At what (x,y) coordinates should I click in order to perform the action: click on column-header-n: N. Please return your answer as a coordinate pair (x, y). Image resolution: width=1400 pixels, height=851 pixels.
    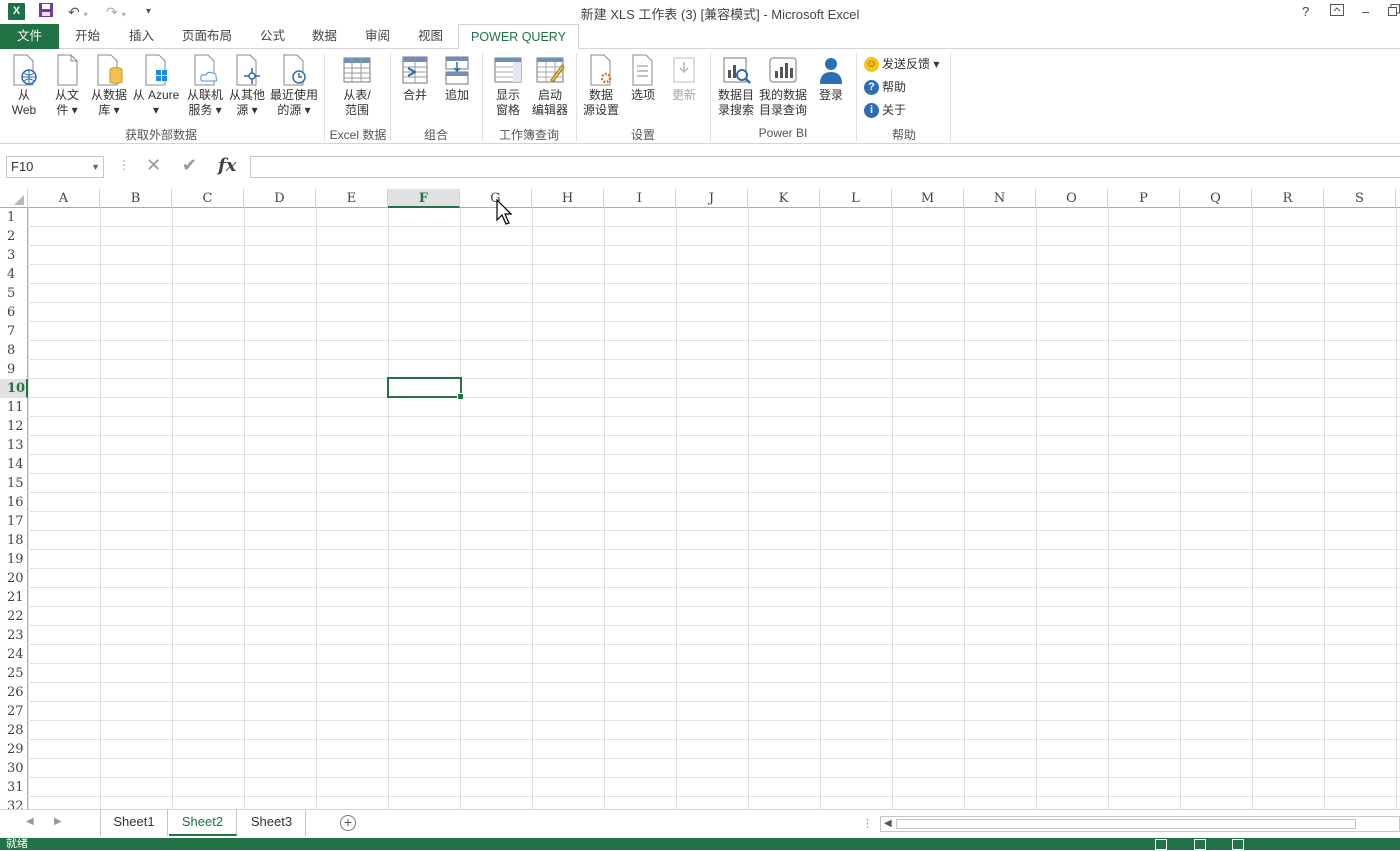
    Looking at the image, I should click on (1000, 198).